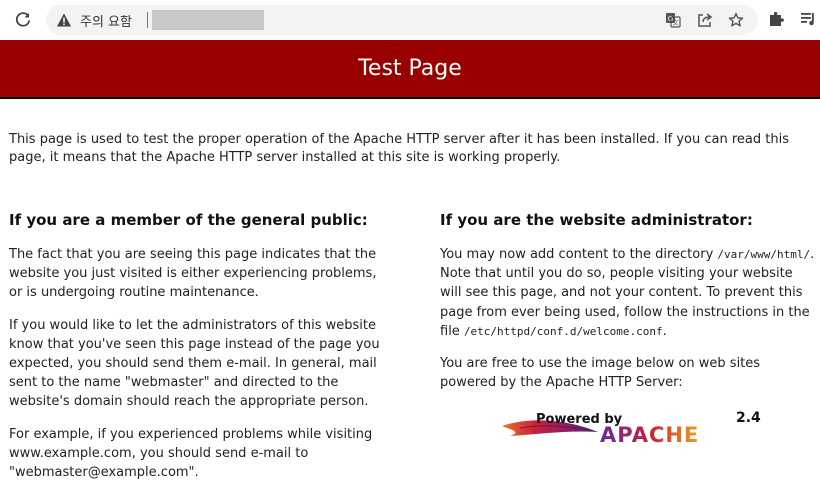 The image size is (820, 491). What do you see at coordinates (764, 254) in the screenshot?
I see `document-root-path: /var/www/html/` at bounding box center [764, 254].